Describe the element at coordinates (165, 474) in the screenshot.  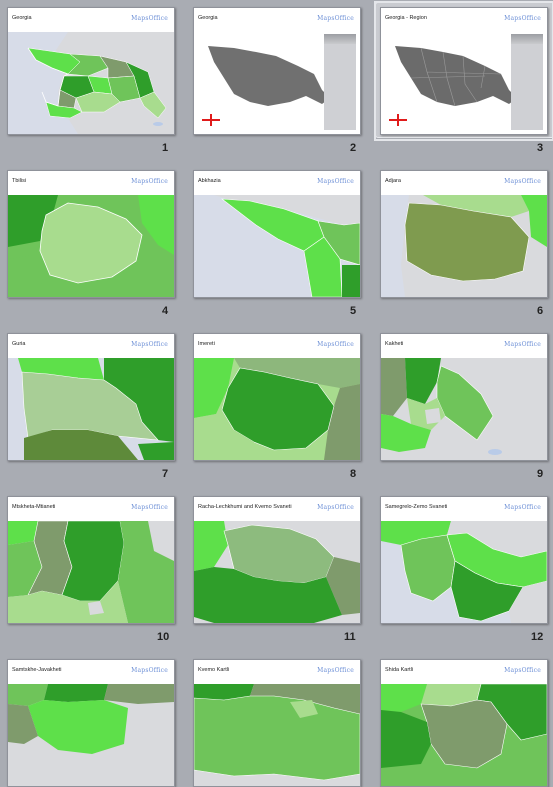
I see `slide-number: 7` at that location.